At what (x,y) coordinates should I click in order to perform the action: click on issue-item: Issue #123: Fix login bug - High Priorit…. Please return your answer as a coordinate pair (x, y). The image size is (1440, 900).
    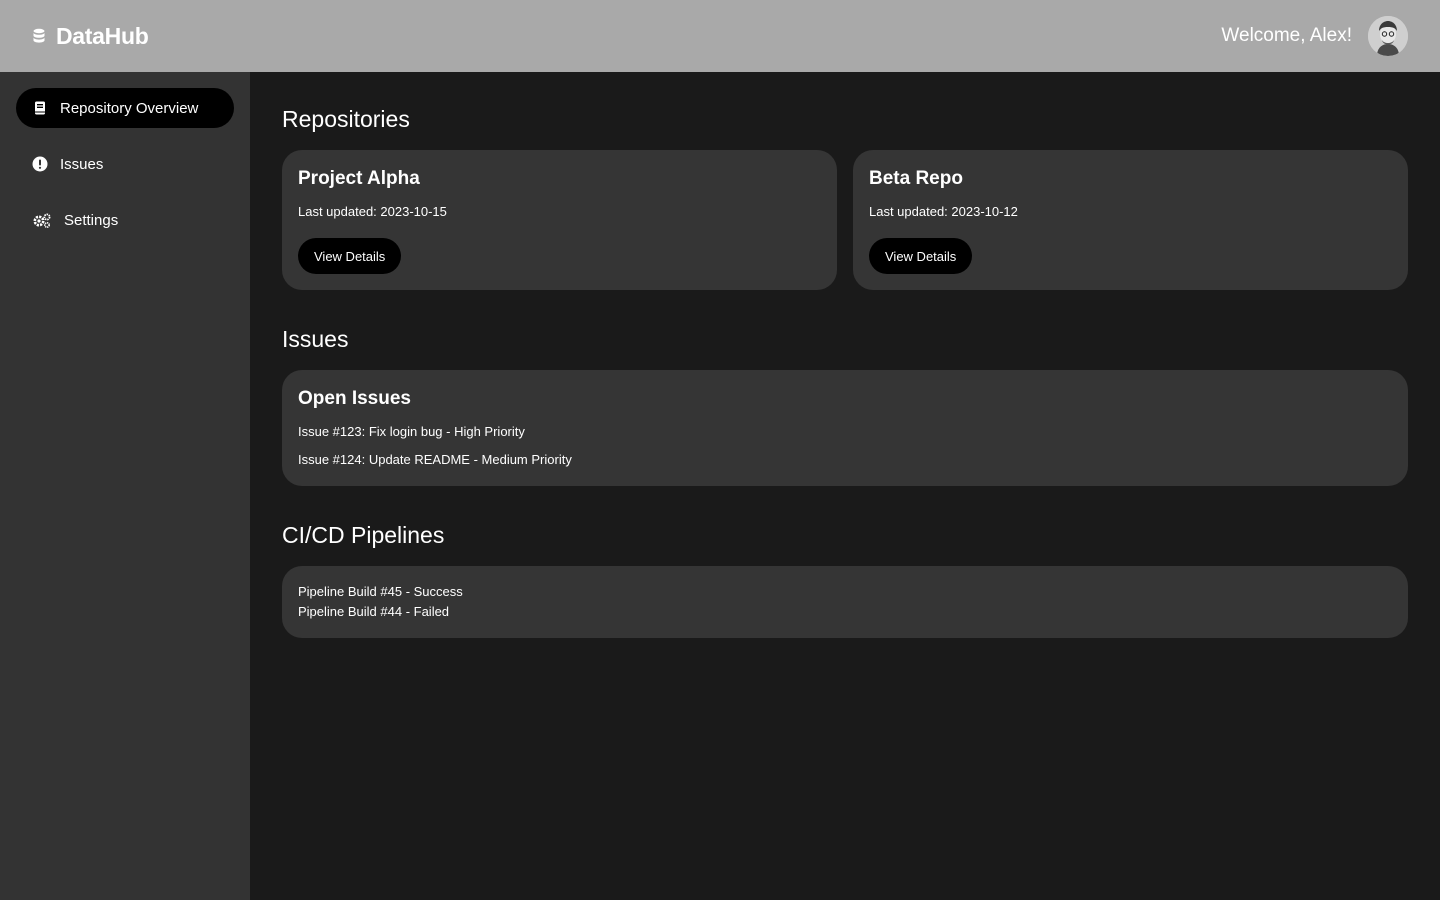
    Looking at the image, I should click on (845, 432).